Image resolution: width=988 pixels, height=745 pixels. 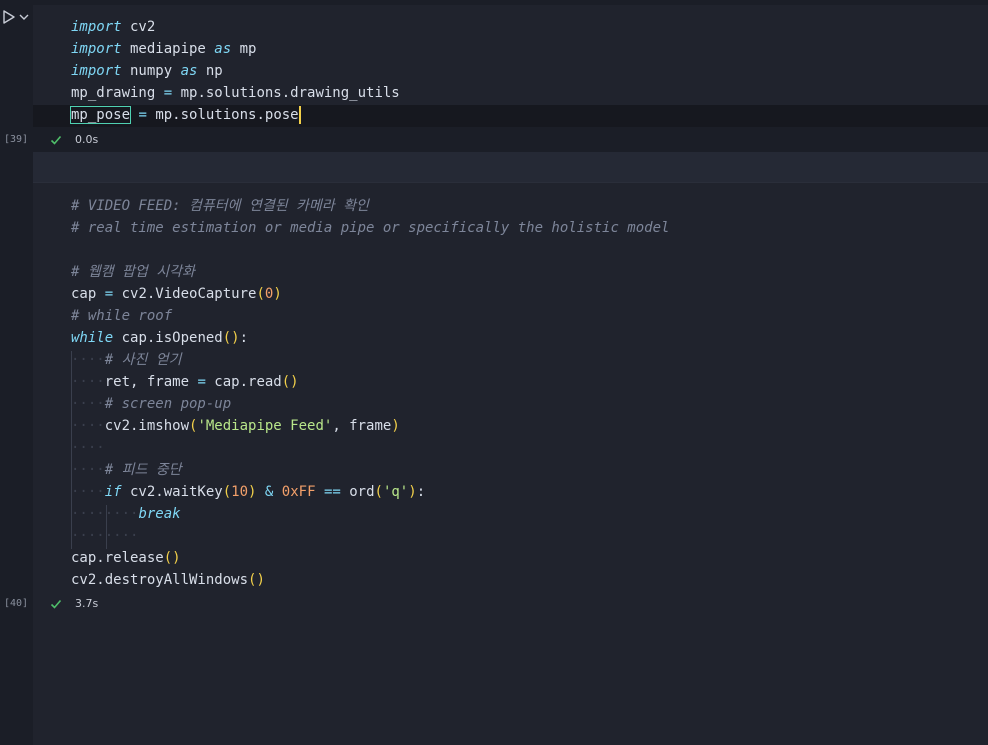 What do you see at coordinates (16, 603) in the screenshot?
I see `execution-count: [40]` at bounding box center [16, 603].